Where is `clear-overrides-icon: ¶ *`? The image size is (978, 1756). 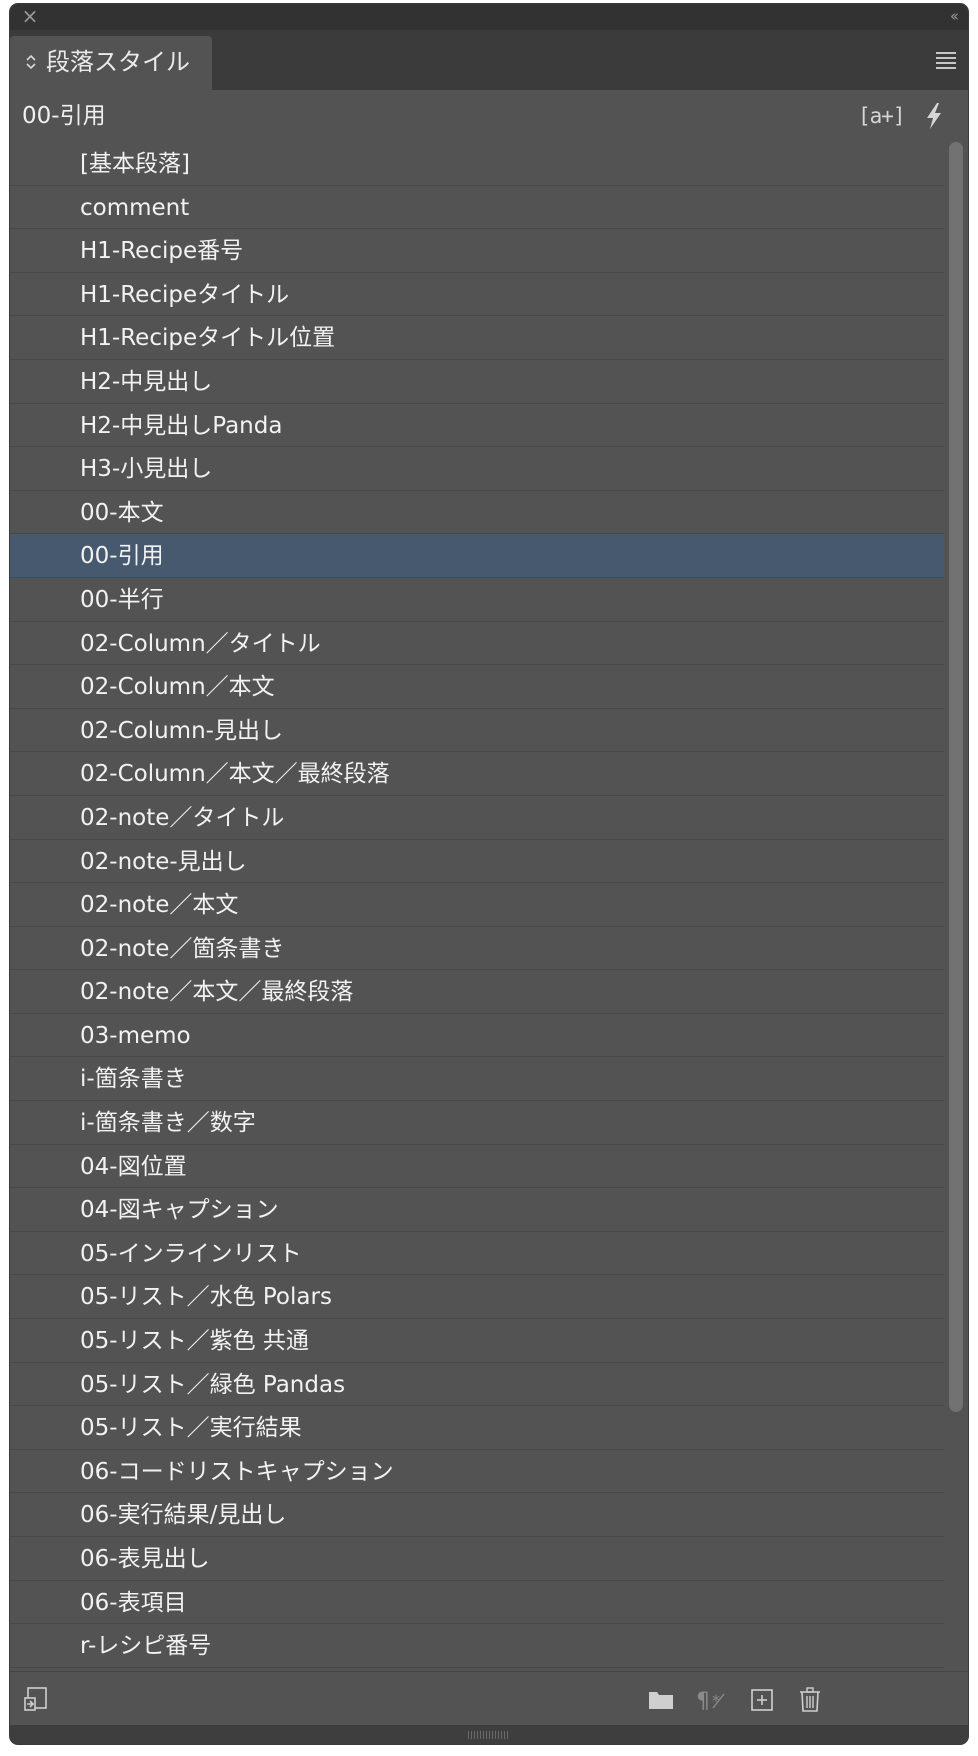 clear-overrides-icon: ¶ * is located at coordinates (712, 1700).